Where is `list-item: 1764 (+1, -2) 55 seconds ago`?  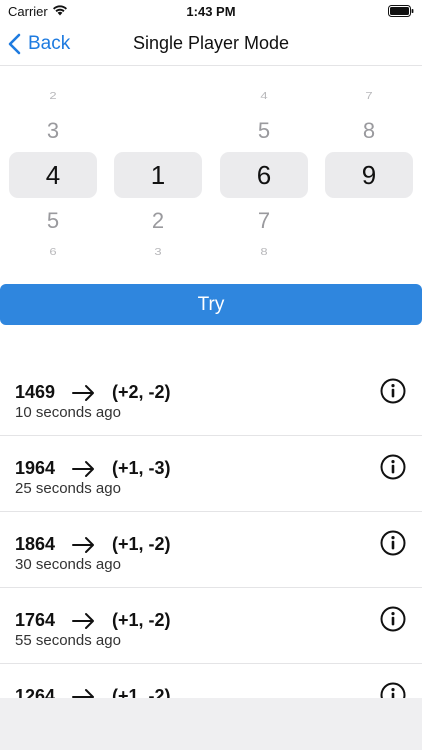 list-item: 1764 (+1, -2) 55 seconds ago is located at coordinates (211, 626).